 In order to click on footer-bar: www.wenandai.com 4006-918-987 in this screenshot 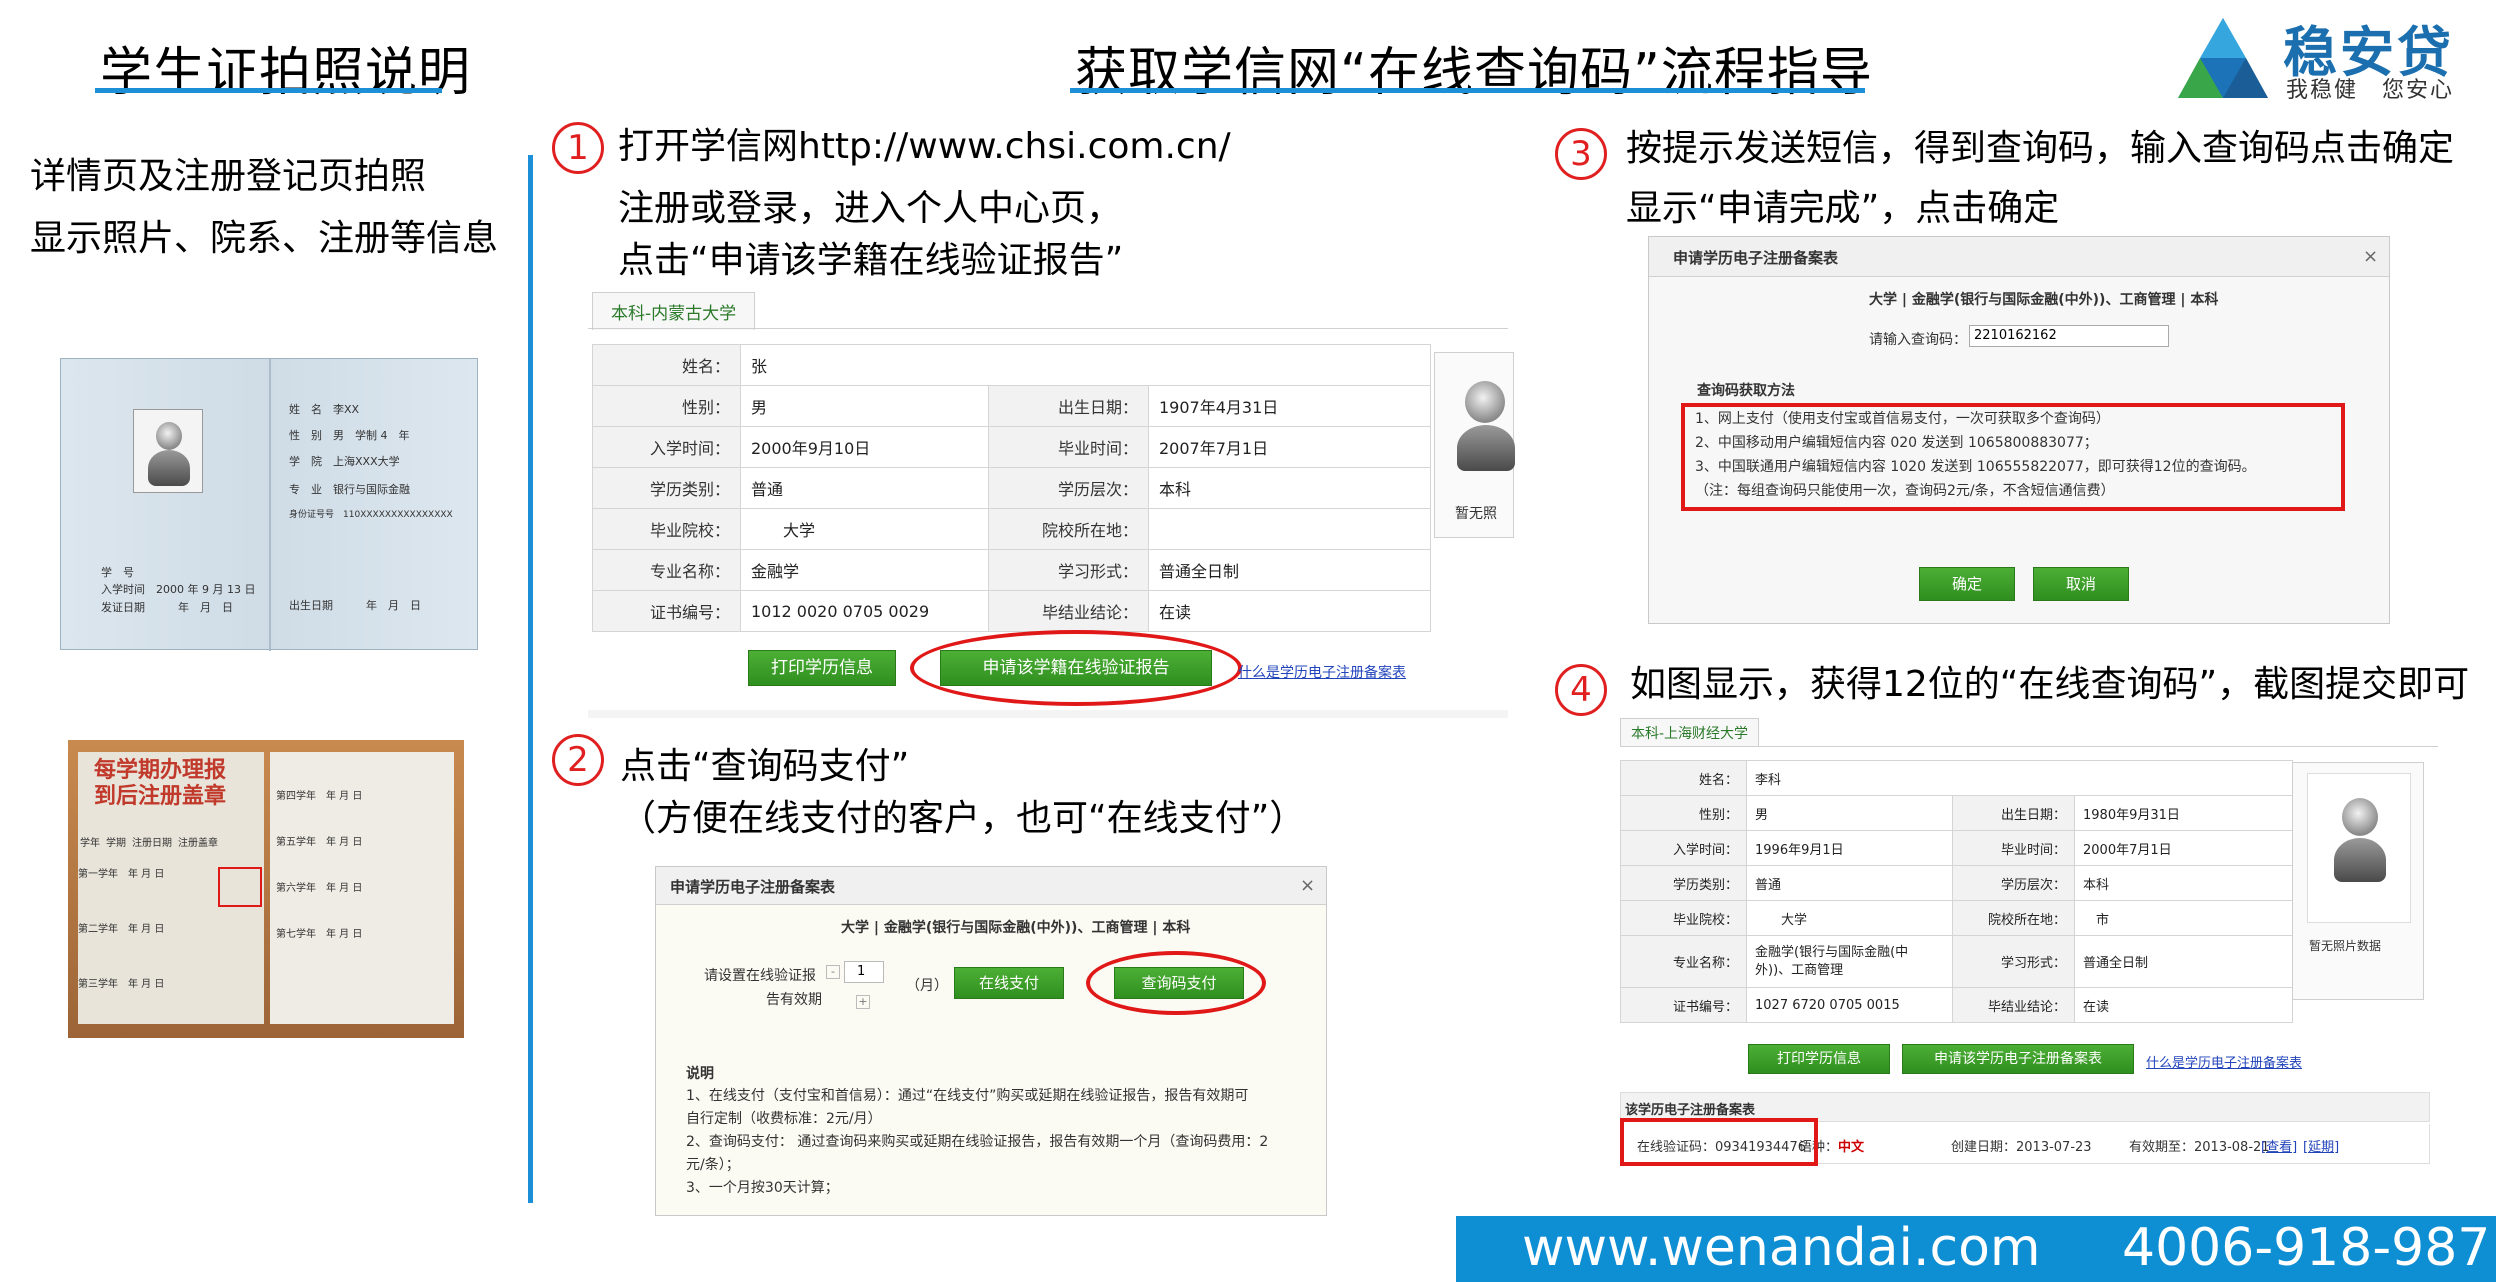, I will do `click(1976, 1249)`.